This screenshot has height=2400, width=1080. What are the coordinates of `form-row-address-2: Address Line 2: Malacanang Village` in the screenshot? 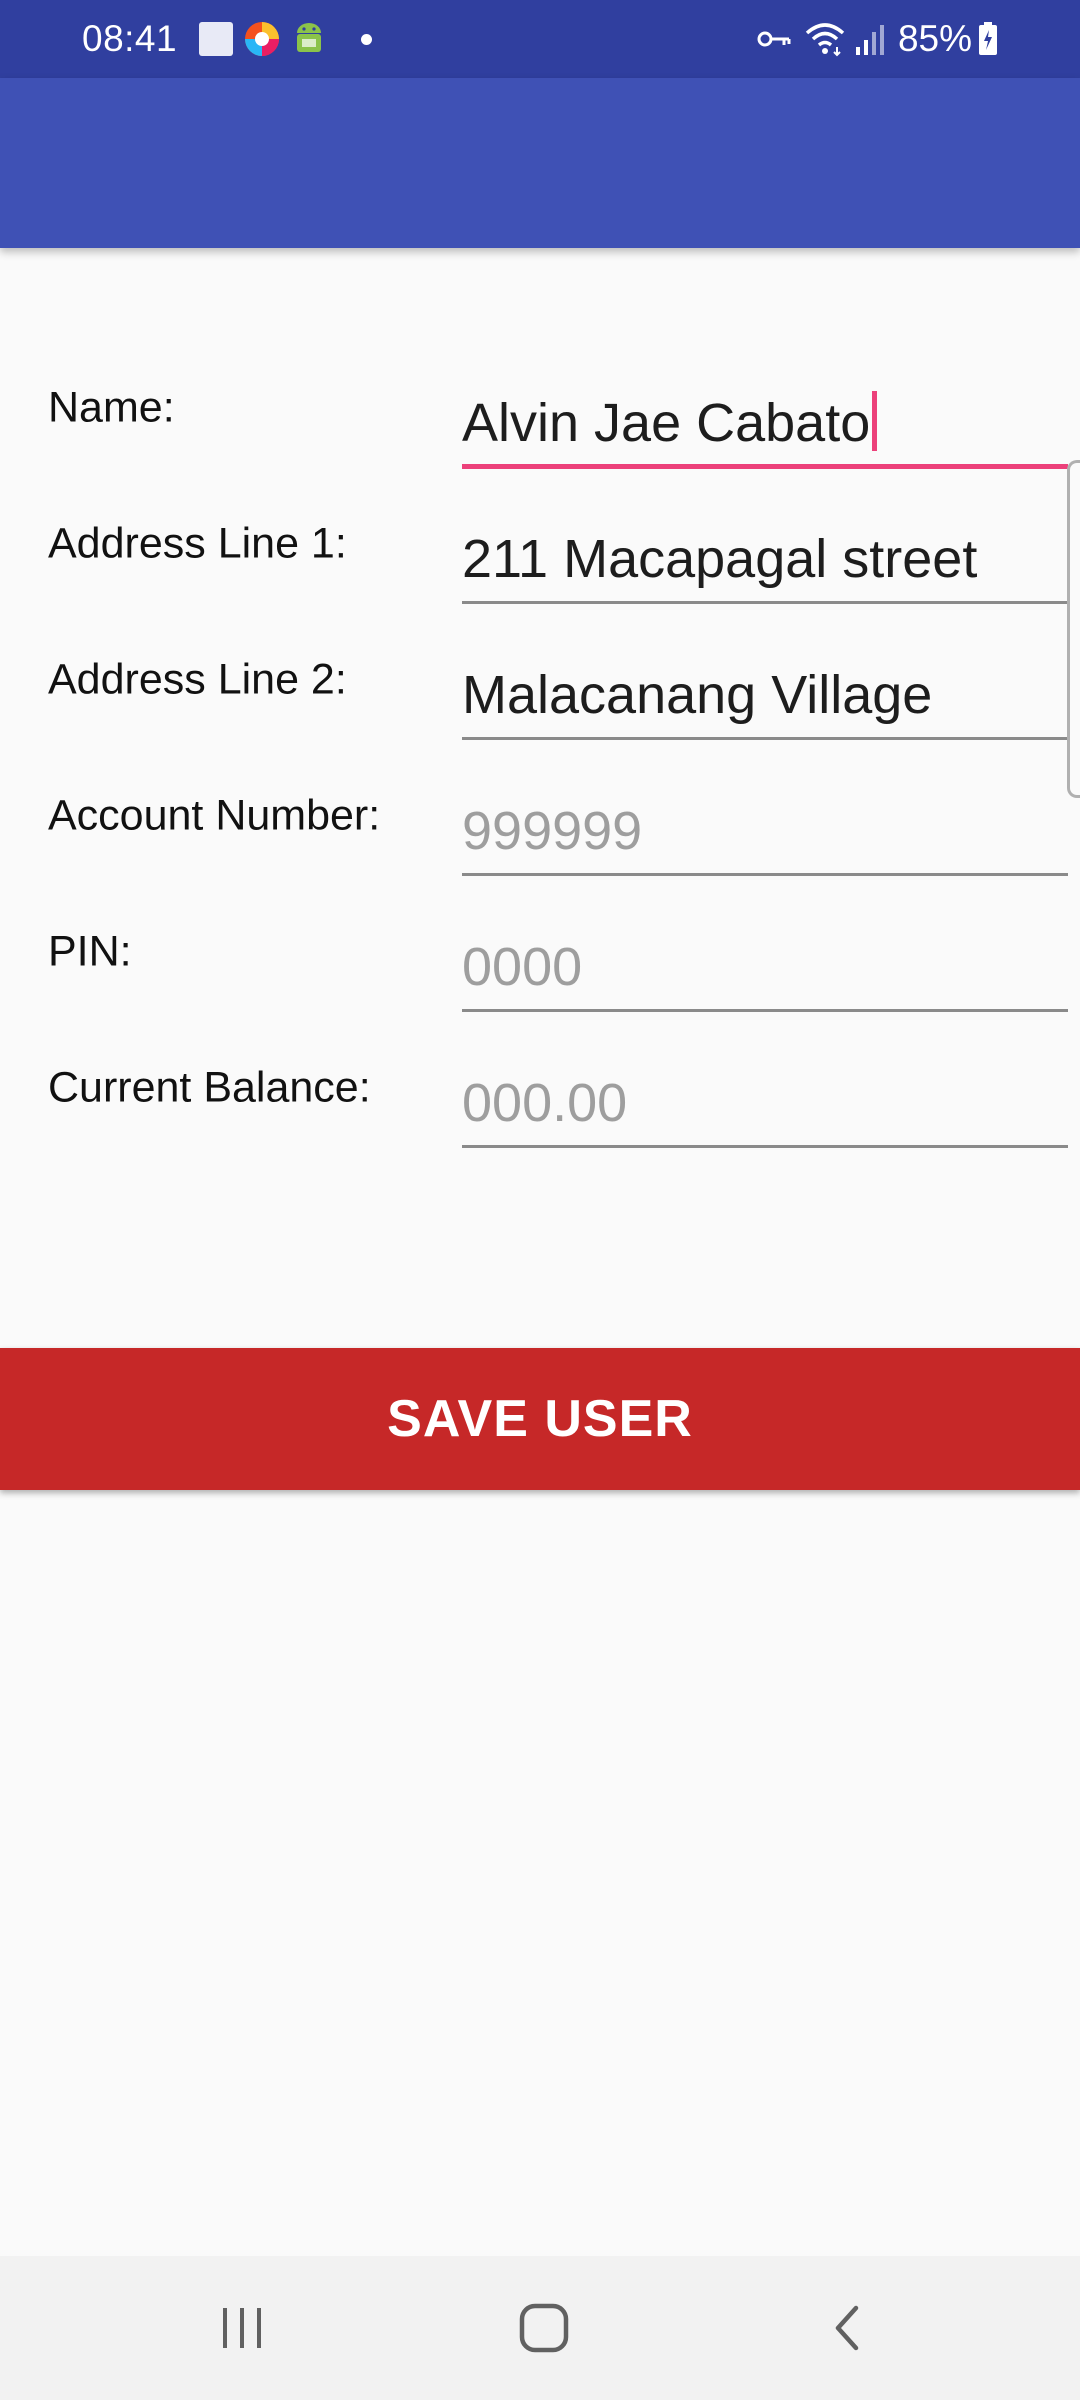 It's located at (540, 680).